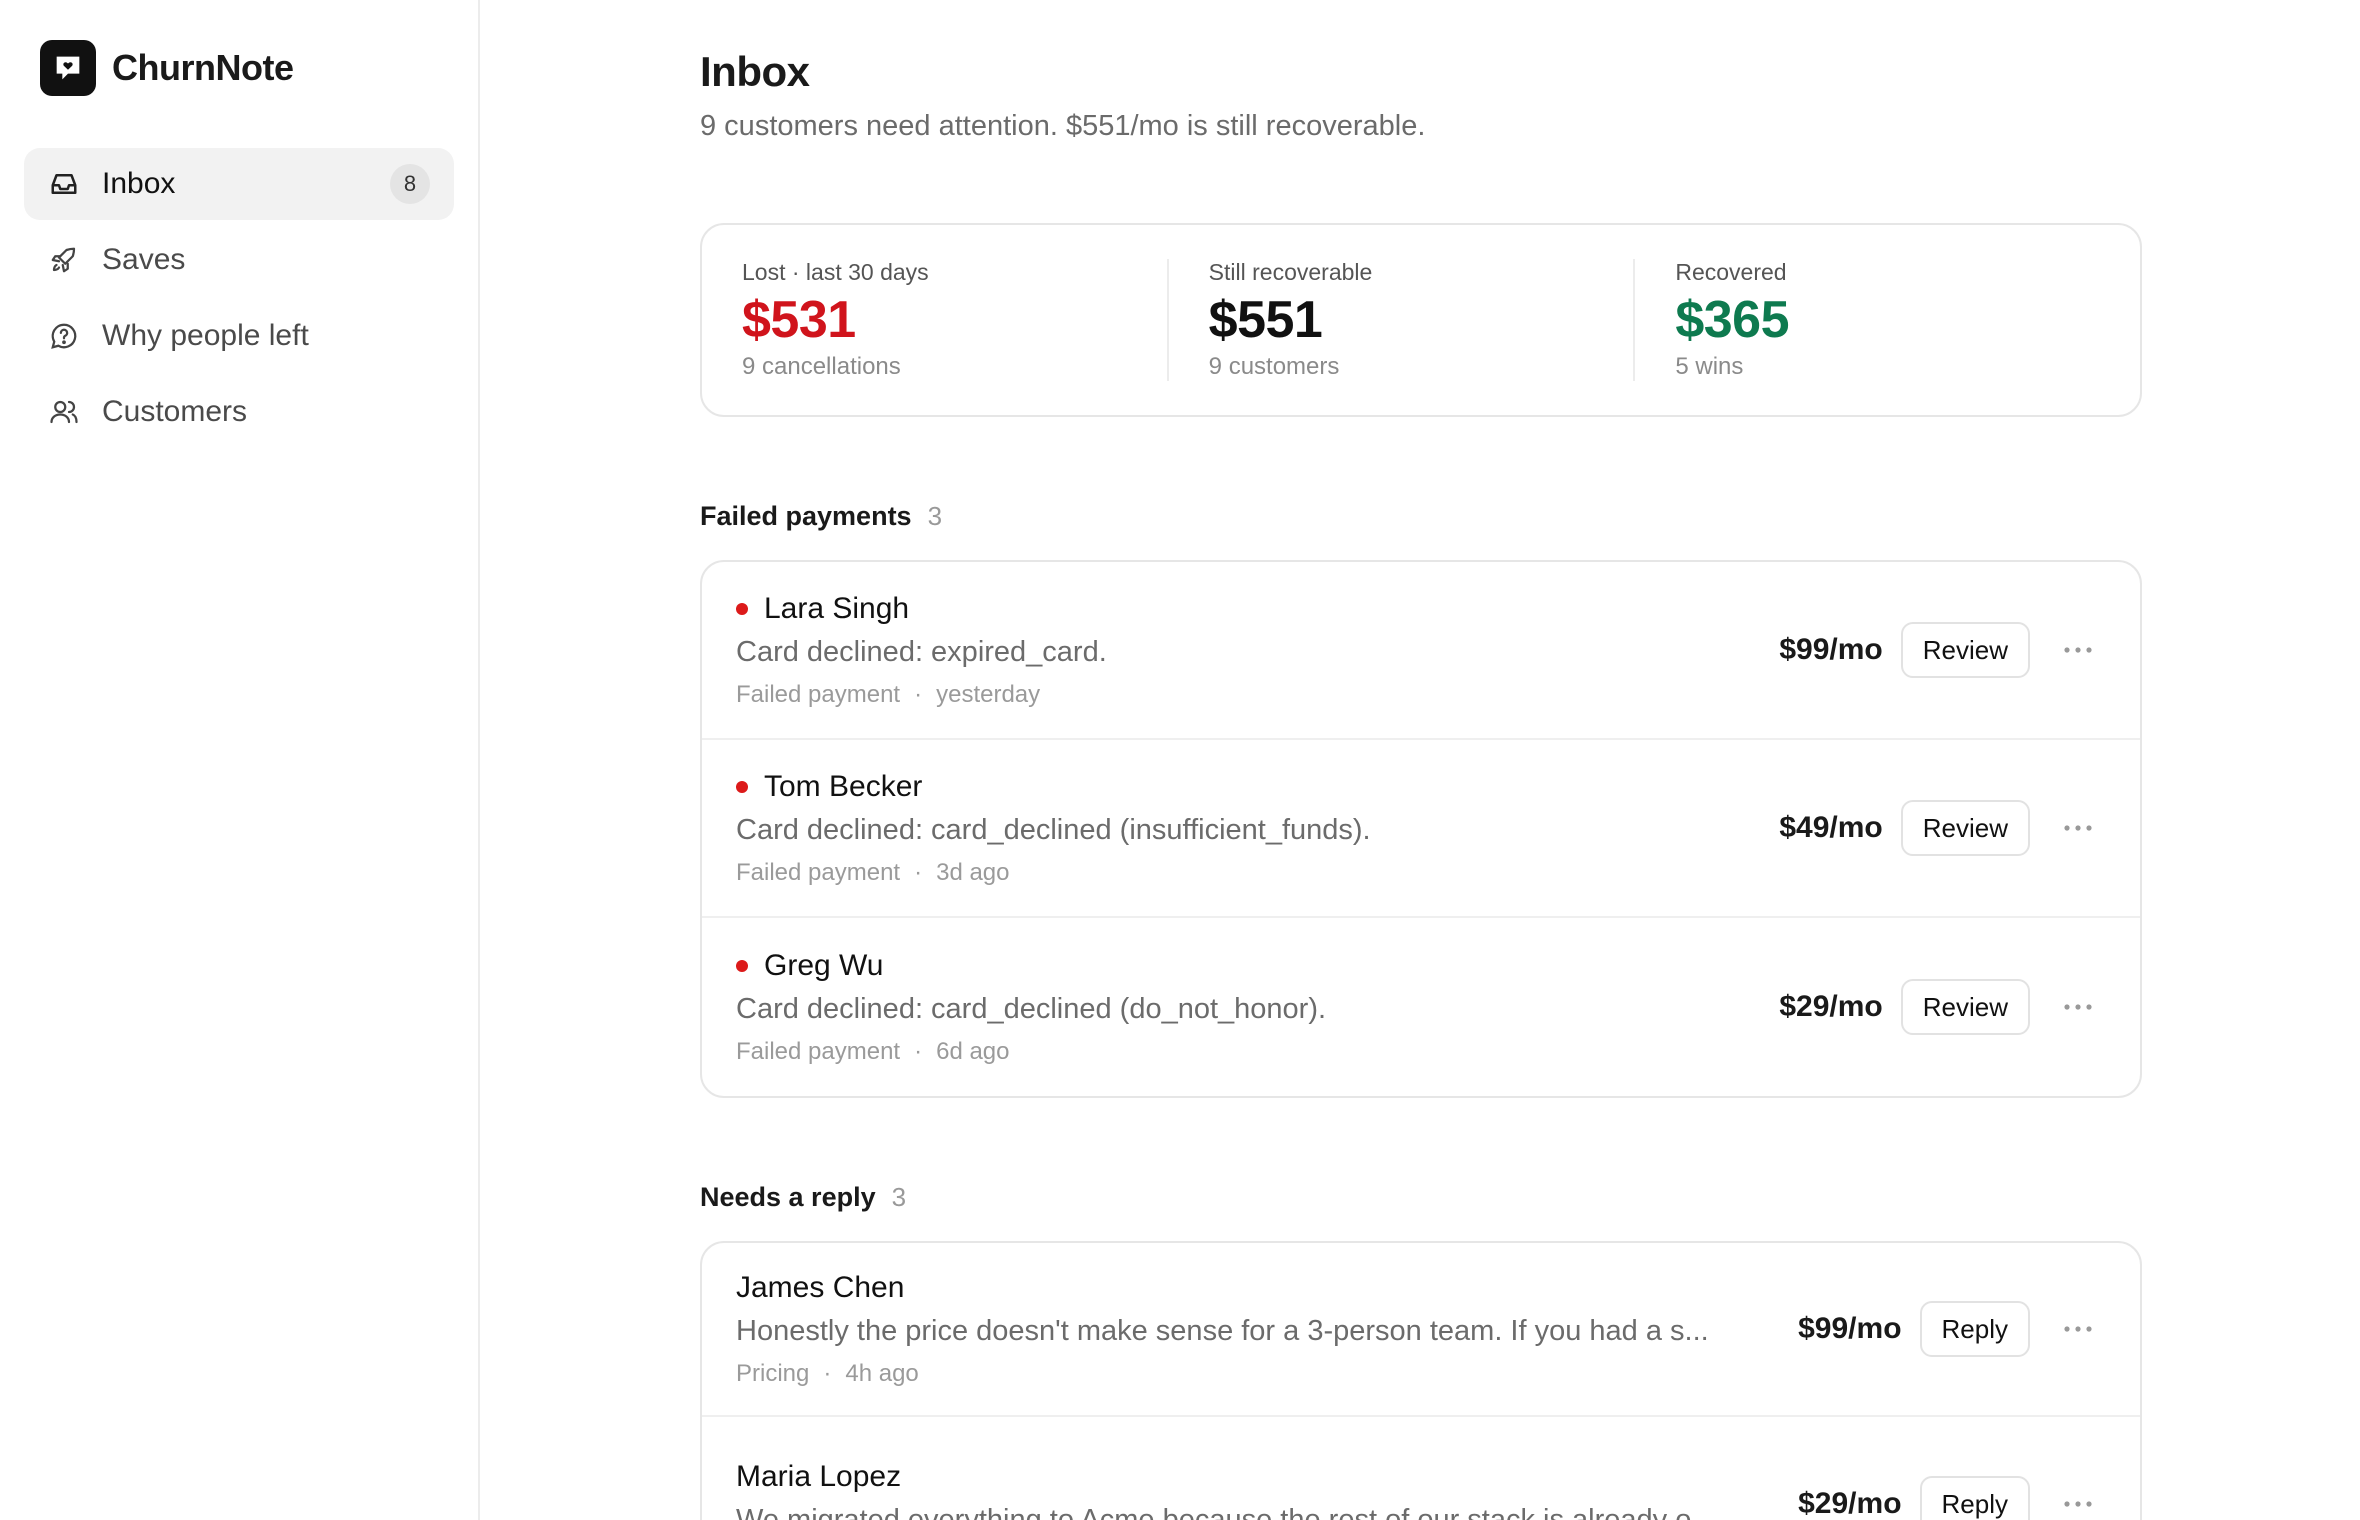  I want to click on item-type: Pricing, so click(773, 1373).